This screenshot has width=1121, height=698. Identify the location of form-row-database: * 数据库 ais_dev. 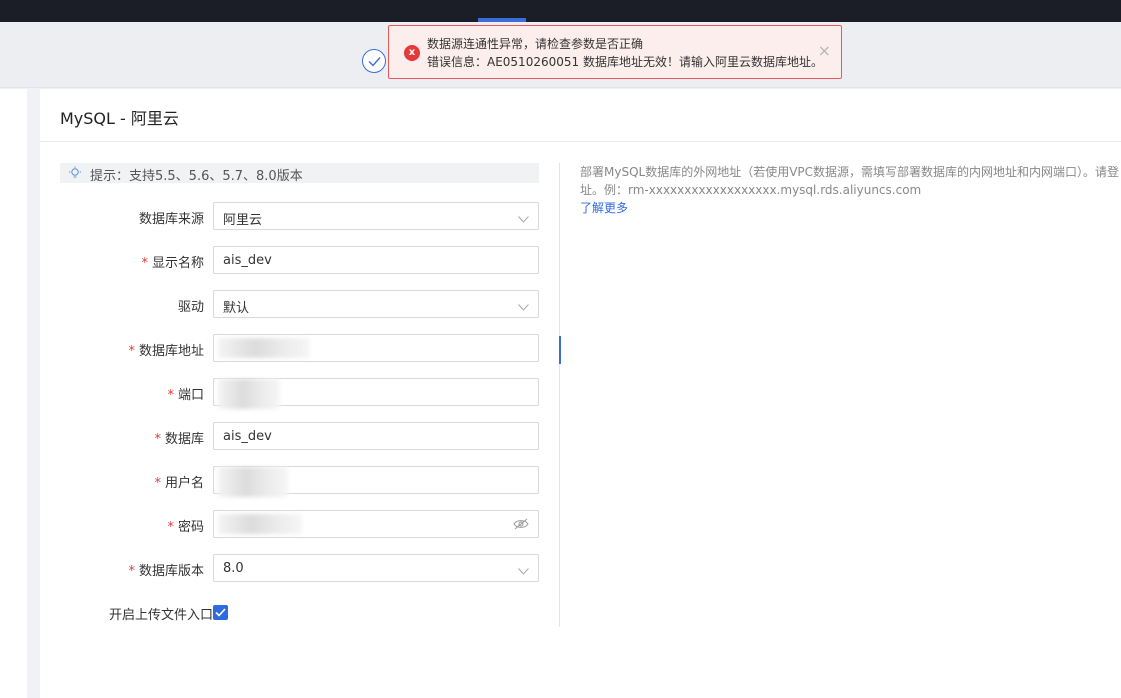
(290, 436).